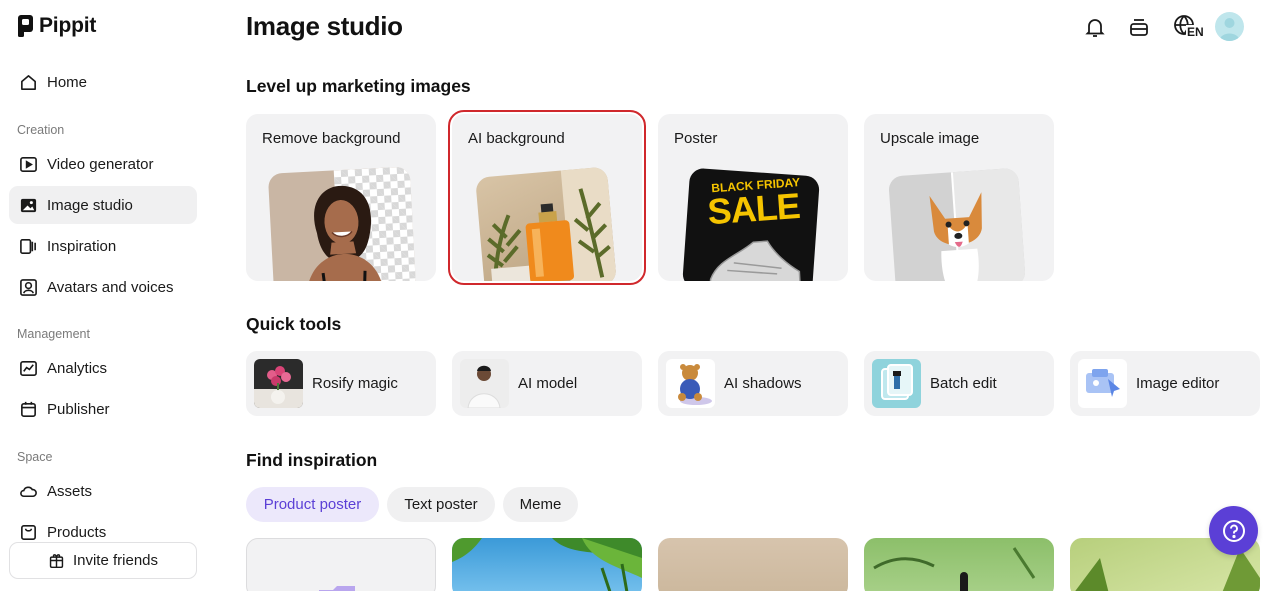 The height and width of the screenshot is (591, 1280). I want to click on image-editor-thumbnail, so click(1102, 383).